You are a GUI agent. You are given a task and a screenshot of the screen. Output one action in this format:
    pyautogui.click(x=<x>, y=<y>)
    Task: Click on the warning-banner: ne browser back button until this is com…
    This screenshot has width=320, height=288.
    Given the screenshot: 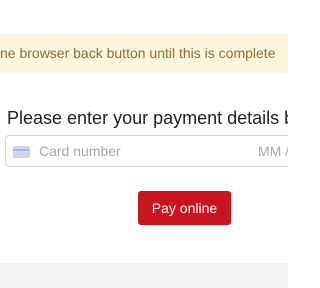 What is the action you would take?
    pyautogui.click(x=144, y=53)
    